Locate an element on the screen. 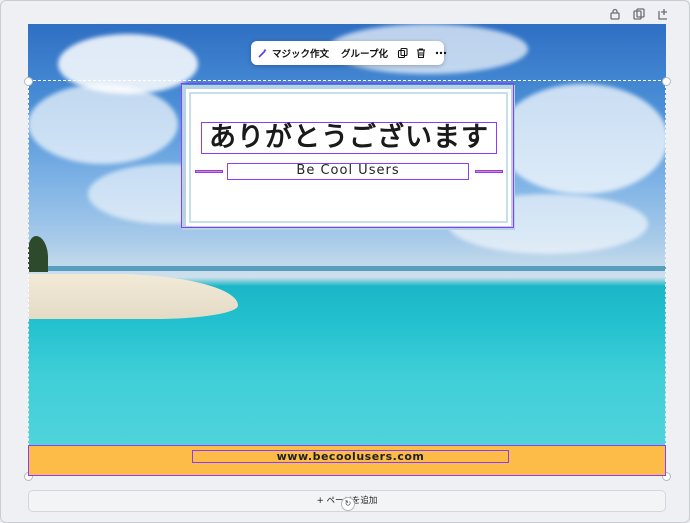 Image resolution: width=690 pixels, height=523 pixels. title-text: ありがとうございます is located at coordinates (349, 138).